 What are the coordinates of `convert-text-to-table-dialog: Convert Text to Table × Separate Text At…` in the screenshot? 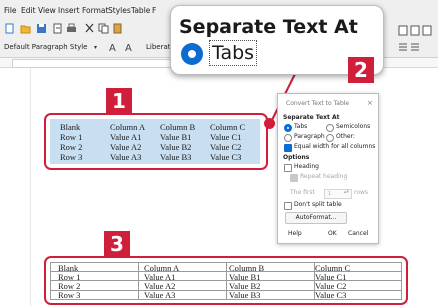 It's located at (328, 168).